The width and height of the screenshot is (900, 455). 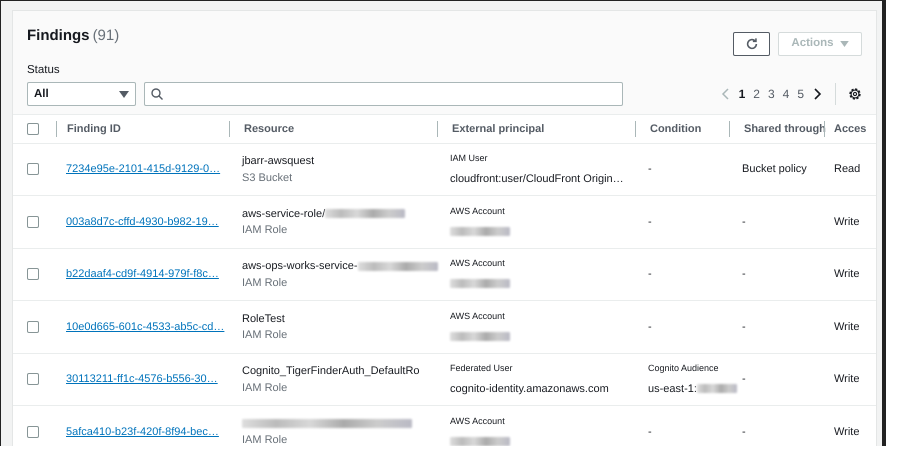 I want to click on column-header: Finding ID, so click(x=94, y=128).